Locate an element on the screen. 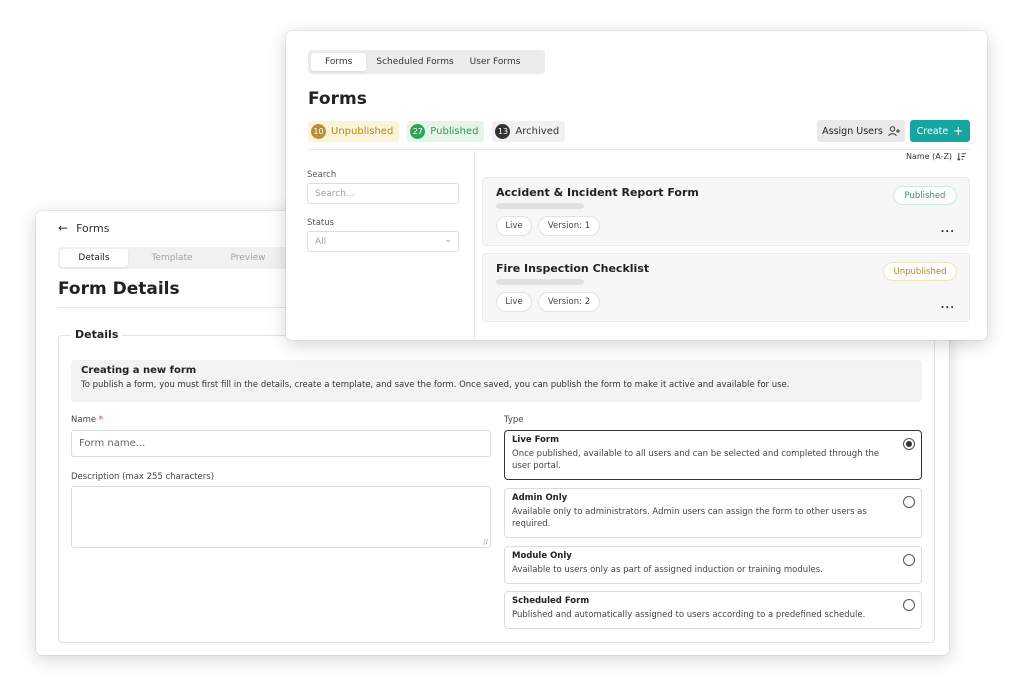  back-link: ← Forms is located at coordinates (84, 228).